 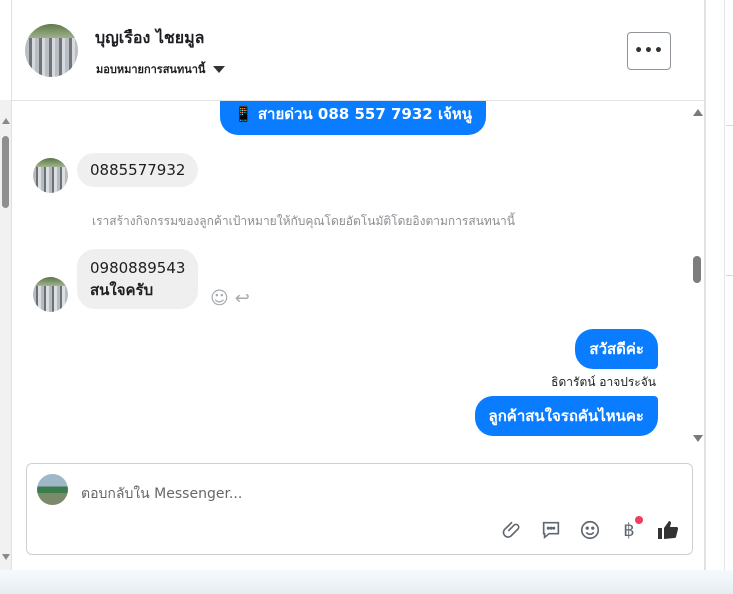 What do you see at coordinates (603, 382) in the screenshot?
I see `sender-name: ธิดารัตน์ อาจประจัน` at bounding box center [603, 382].